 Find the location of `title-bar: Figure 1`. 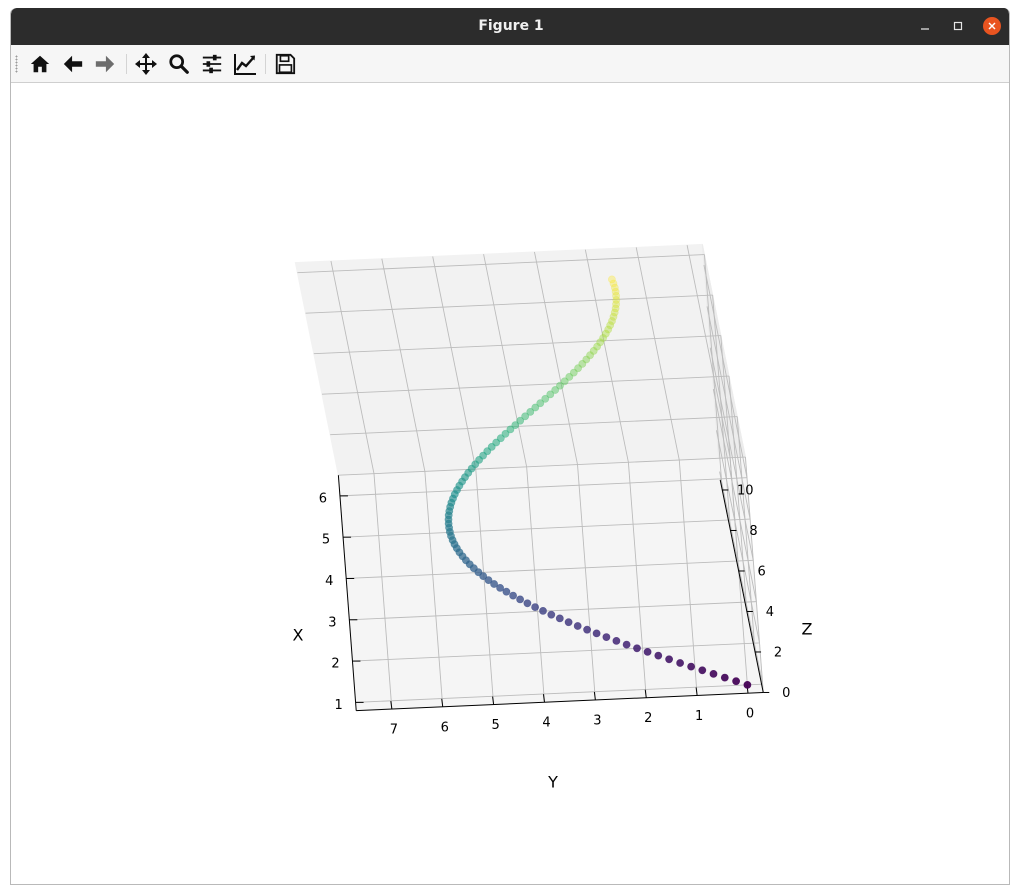

title-bar: Figure 1 is located at coordinates (510, 26).